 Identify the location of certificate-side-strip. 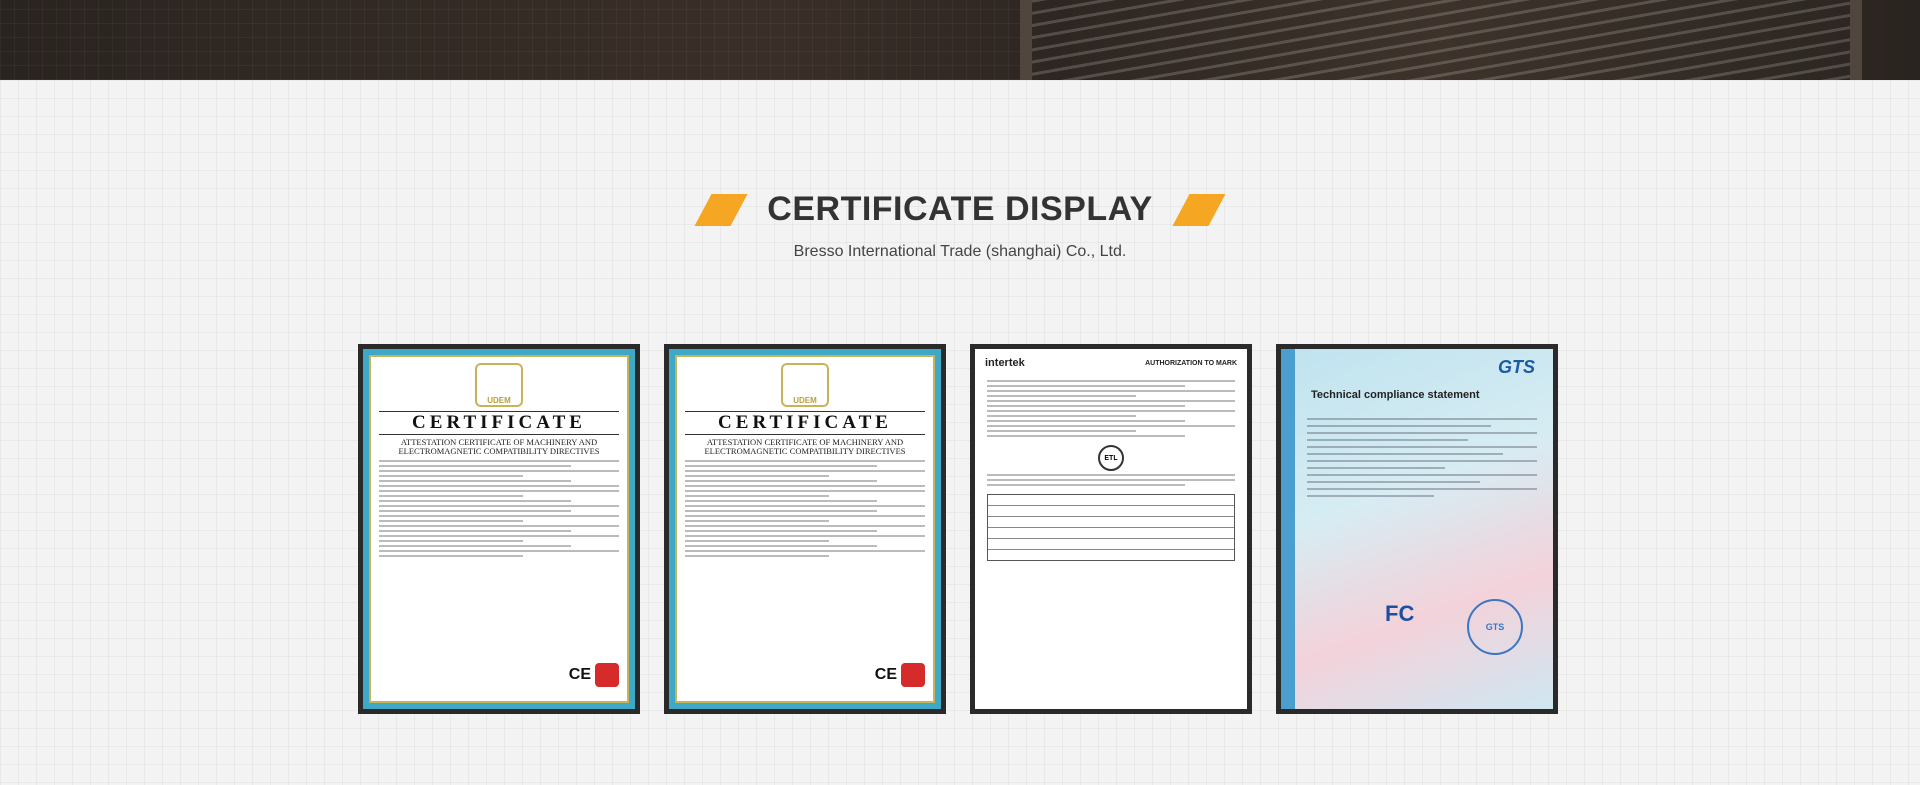
(1288, 529).